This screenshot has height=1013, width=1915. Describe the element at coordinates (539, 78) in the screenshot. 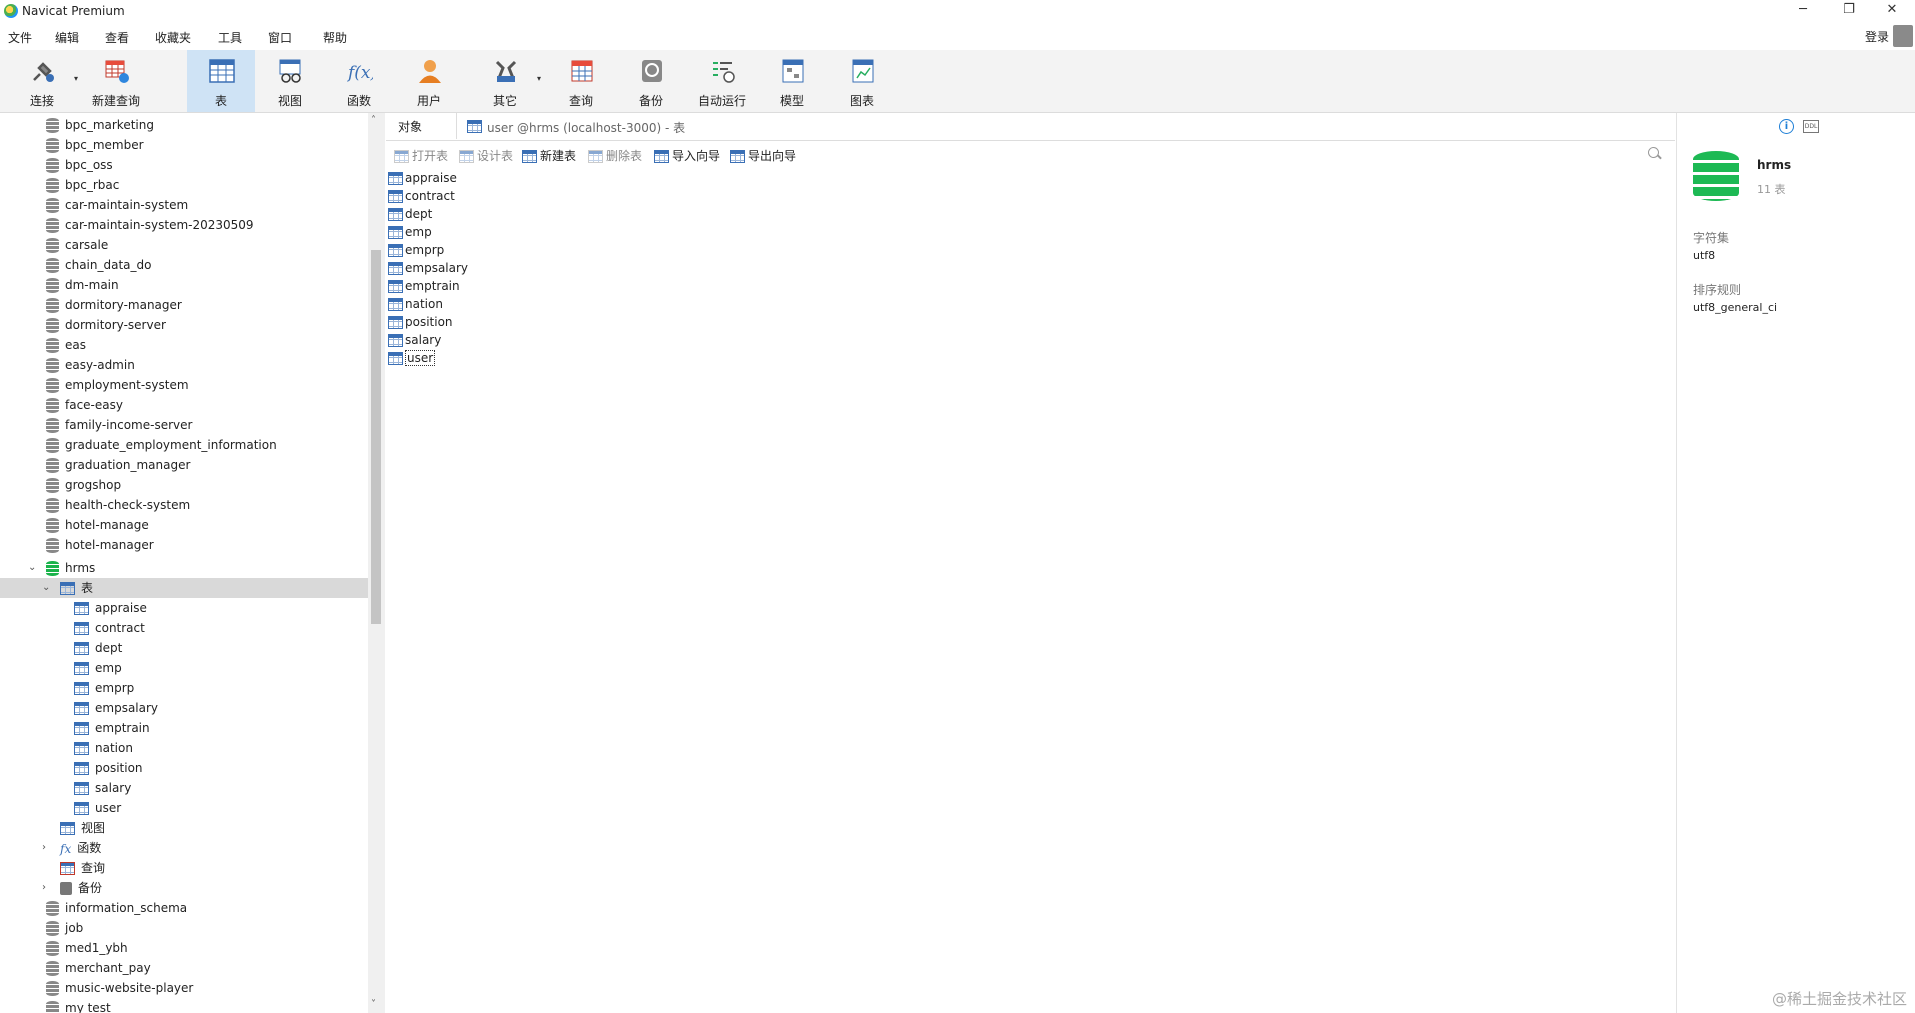

I see `other-dropdown-icon: ▾` at that location.